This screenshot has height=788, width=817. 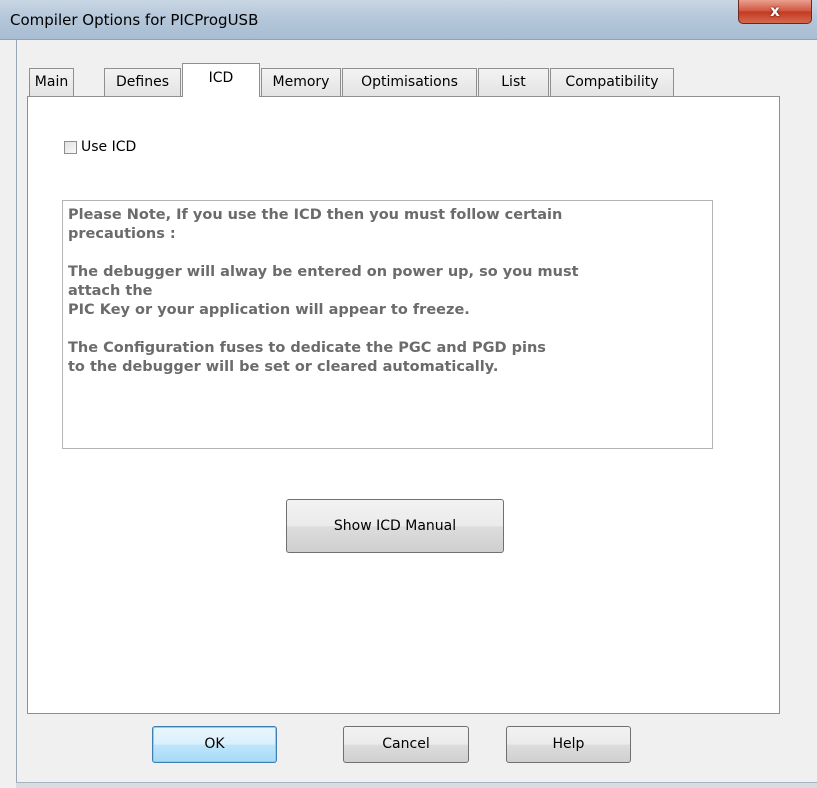 What do you see at coordinates (416, 785) in the screenshot?
I see `dialog-bottom-edge` at bounding box center [416, 785].